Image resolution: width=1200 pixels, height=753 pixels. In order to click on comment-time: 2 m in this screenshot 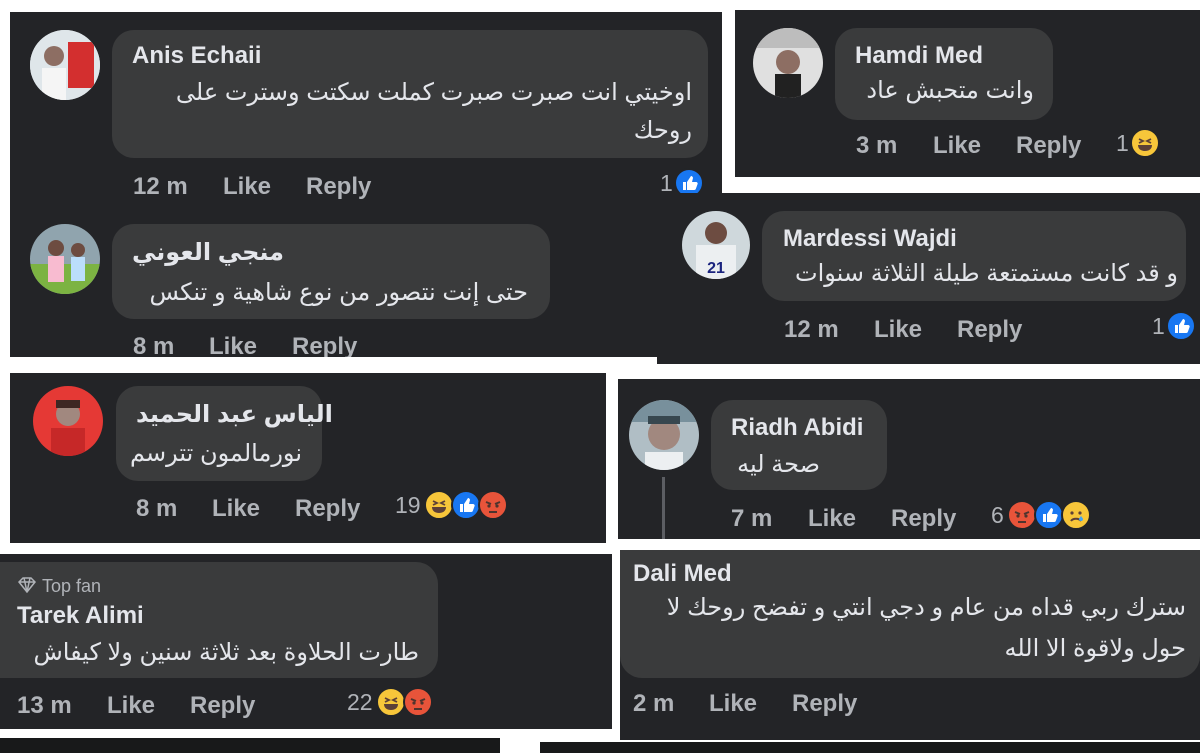, I will do `click(653, 704)`.